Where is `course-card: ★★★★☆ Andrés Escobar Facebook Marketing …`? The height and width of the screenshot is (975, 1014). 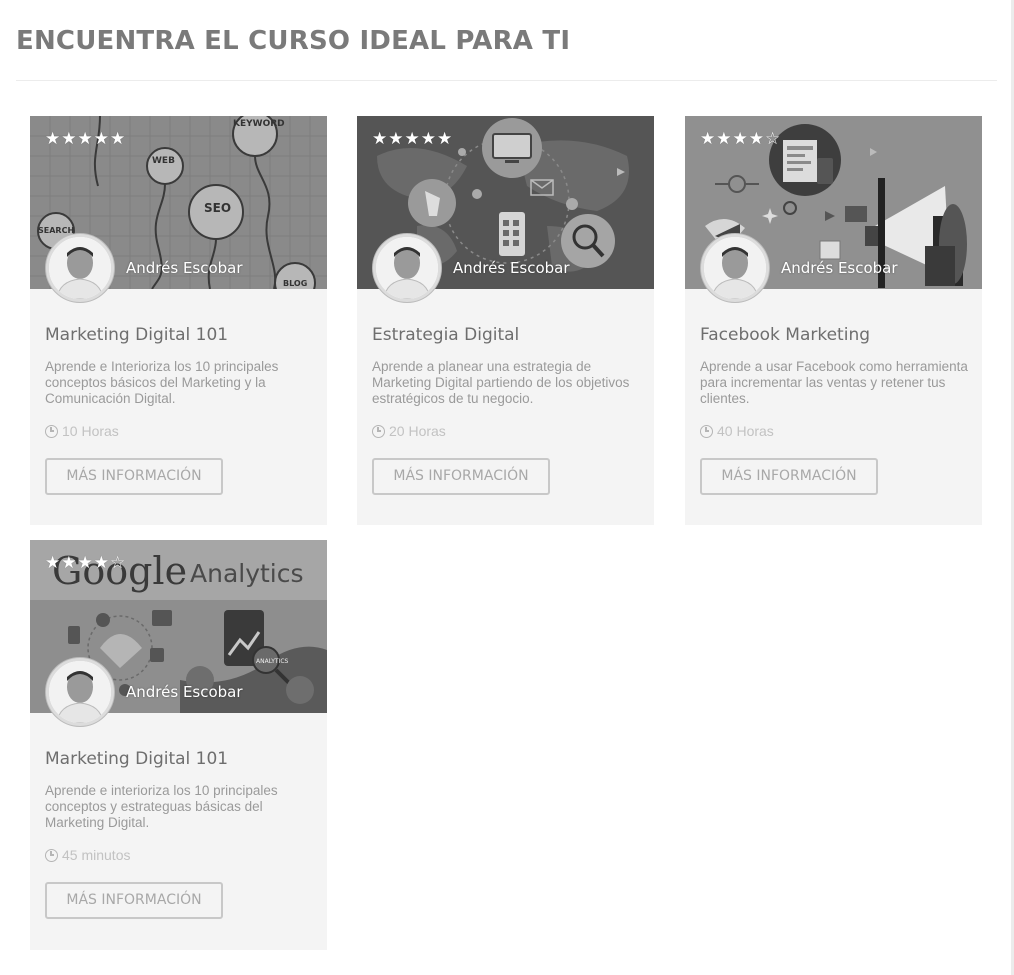
course-card: ★★★★☆ Andrés Escobar Facebook Marketing … is located at coordinates (833, 320).